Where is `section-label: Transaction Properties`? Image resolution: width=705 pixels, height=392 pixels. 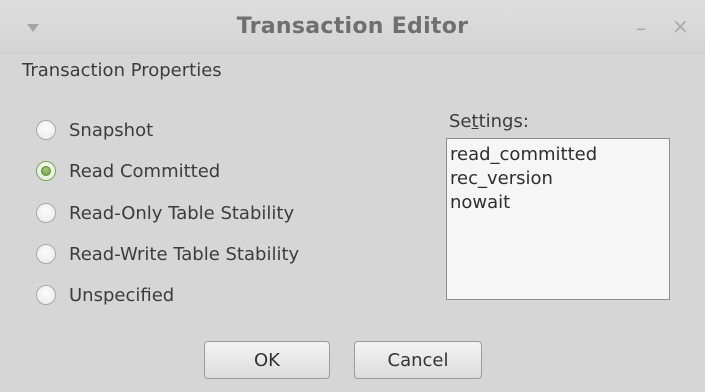
section-label: Transaction Properties is located at coordinates (122, 70).